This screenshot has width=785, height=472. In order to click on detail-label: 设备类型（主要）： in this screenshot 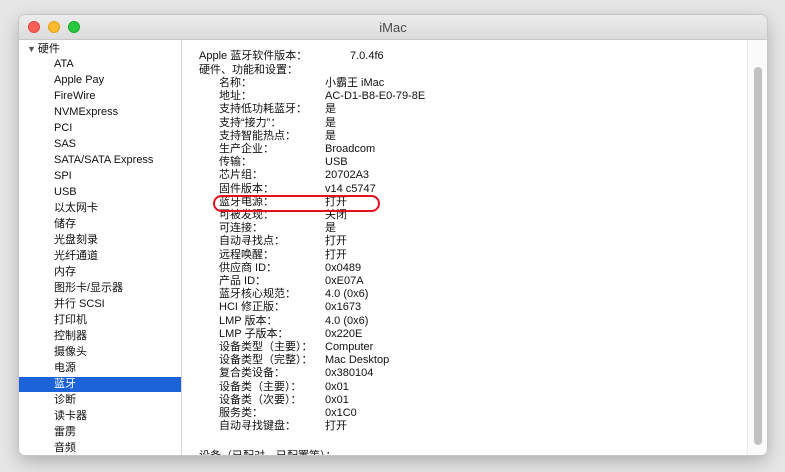, I will do `click(266, 347)`.